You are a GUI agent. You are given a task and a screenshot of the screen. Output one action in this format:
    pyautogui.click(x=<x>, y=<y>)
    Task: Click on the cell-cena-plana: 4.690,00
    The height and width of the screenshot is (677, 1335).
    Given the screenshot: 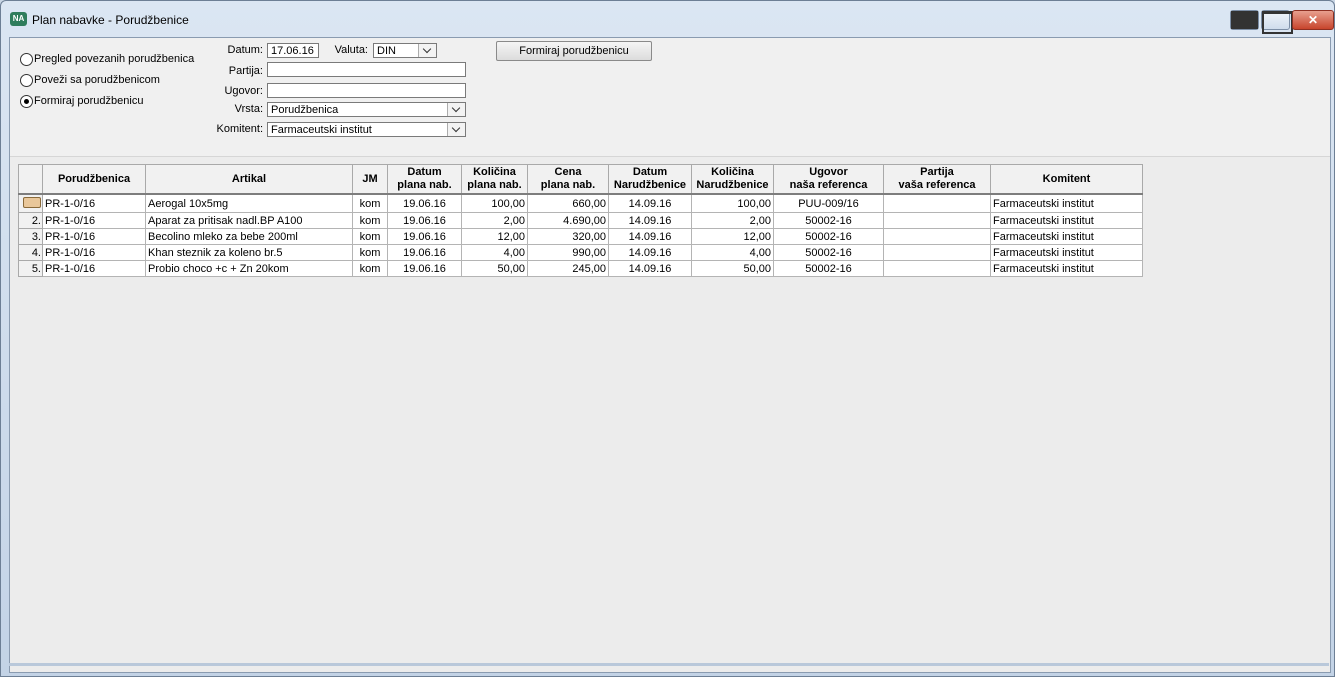 What is the action you would take?
    pyautogui.click(x=568, y=220)
    